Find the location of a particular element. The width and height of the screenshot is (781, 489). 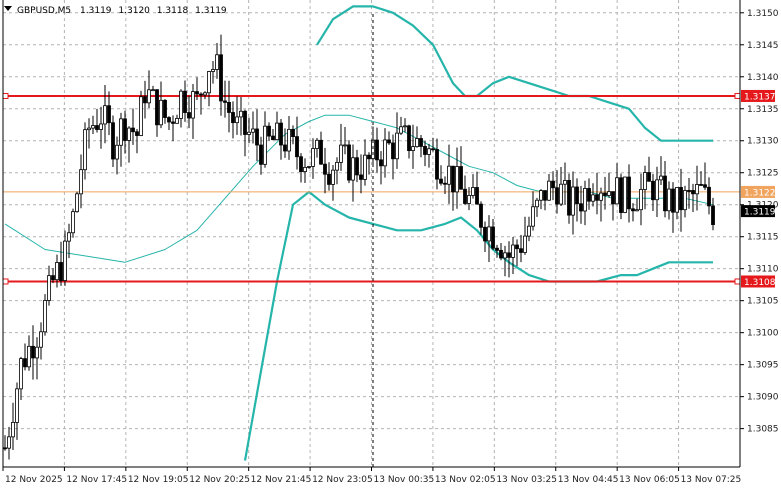

price-badge-label: 1.3108 is located at coordinates (760, 283).